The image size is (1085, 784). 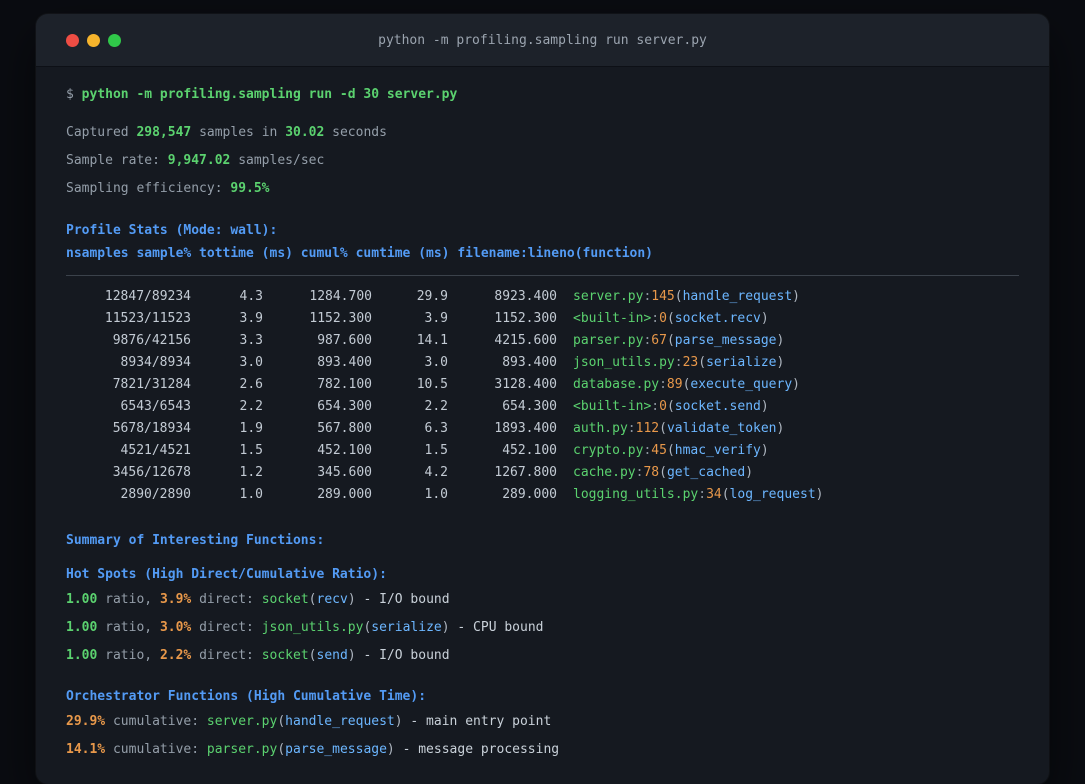 I want to click on tottime-cell: 654.300, so click(x=344, y=406).